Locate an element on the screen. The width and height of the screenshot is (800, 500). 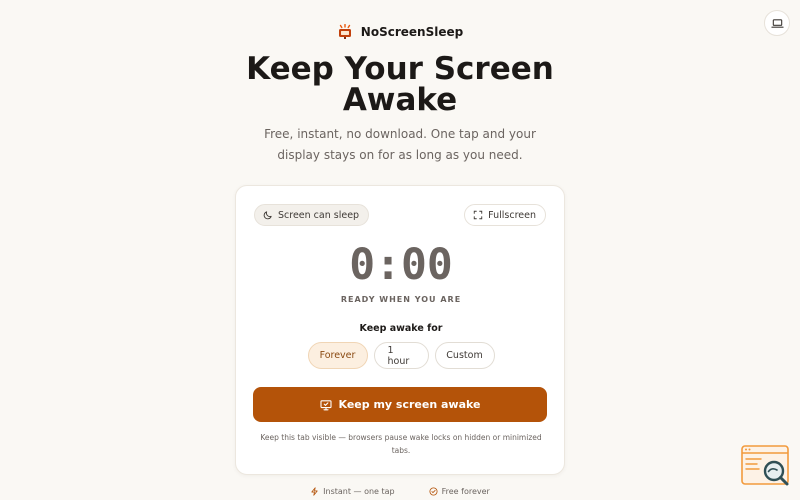
feature-item: Instant — one tap is located at coordinates (352, 491).